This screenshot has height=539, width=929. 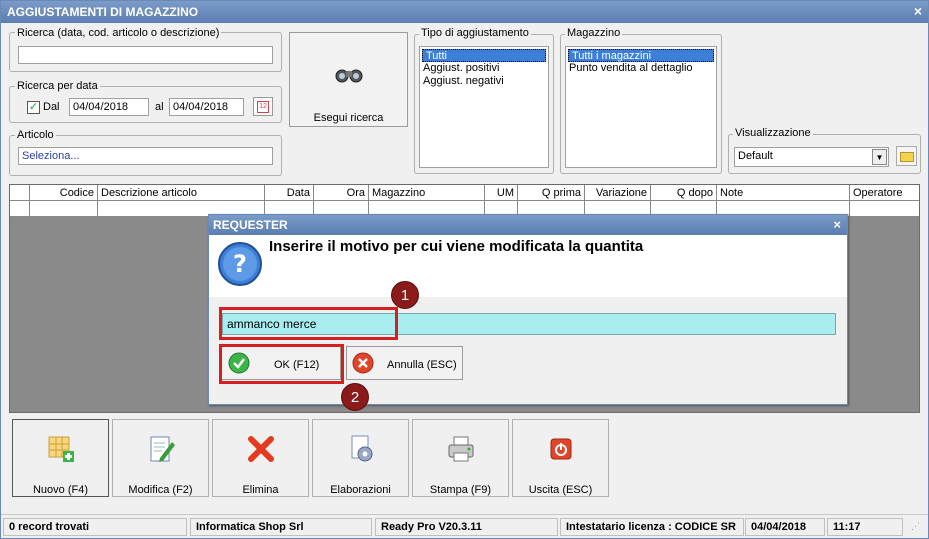 I want to click on annotation-box-ok, so click(x=281, y=364).